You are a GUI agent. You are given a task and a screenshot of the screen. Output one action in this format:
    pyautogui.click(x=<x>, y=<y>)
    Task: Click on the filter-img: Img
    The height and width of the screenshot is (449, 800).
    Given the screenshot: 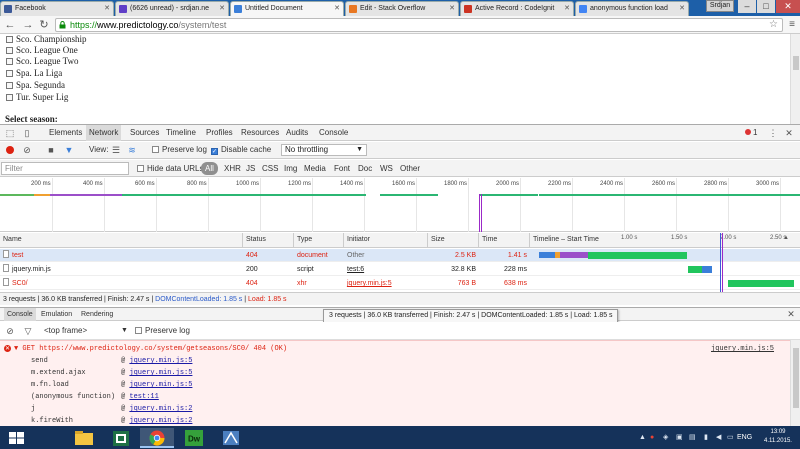 What is the action you would take?
    pyautogui.click(x=290, y=168)
    